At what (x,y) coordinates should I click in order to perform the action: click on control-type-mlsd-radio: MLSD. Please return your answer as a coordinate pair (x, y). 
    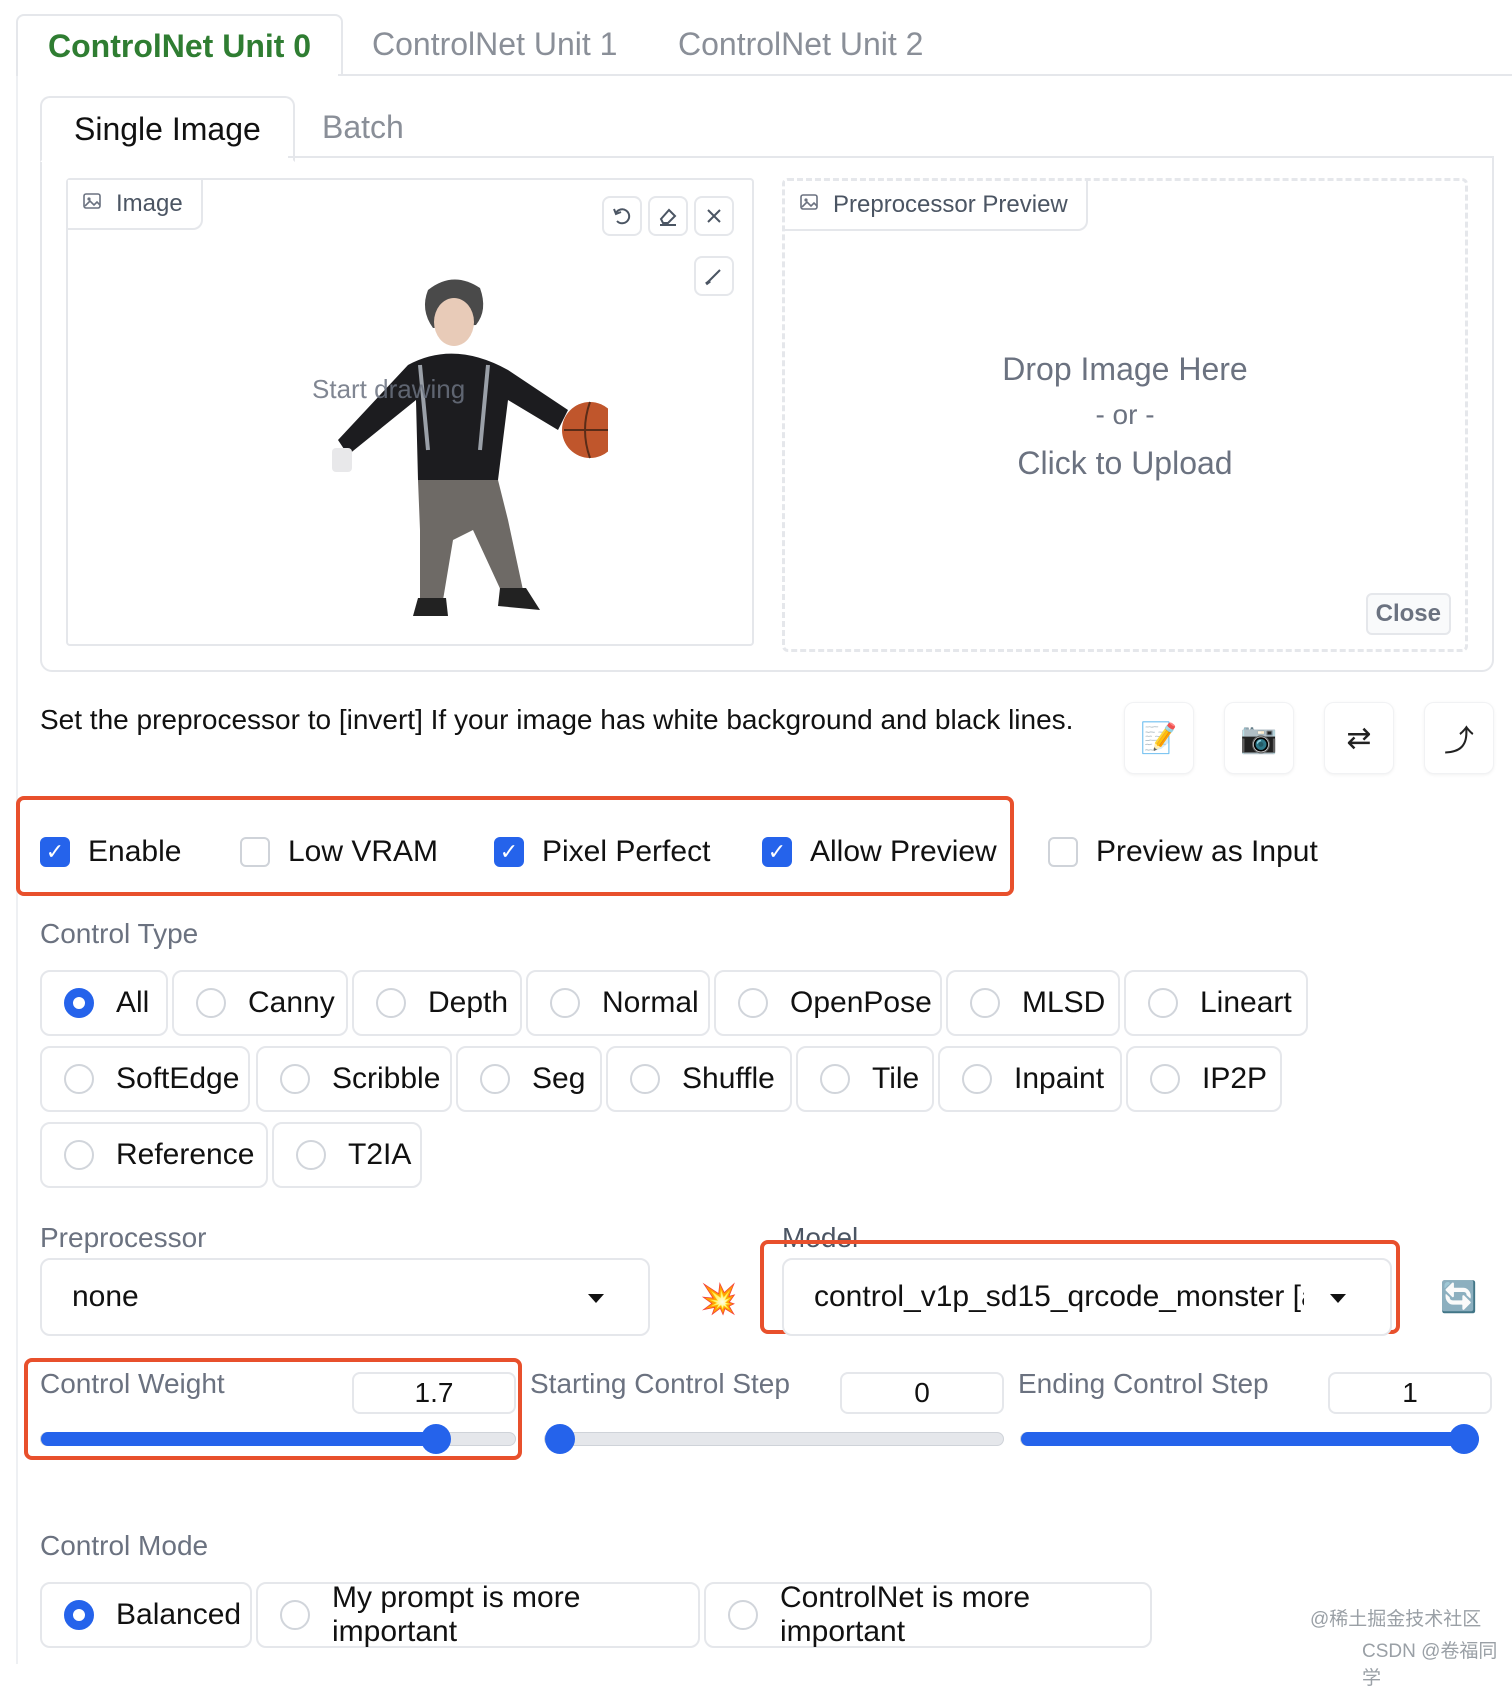
    Looking at the image, I should click on (1033, 1003).